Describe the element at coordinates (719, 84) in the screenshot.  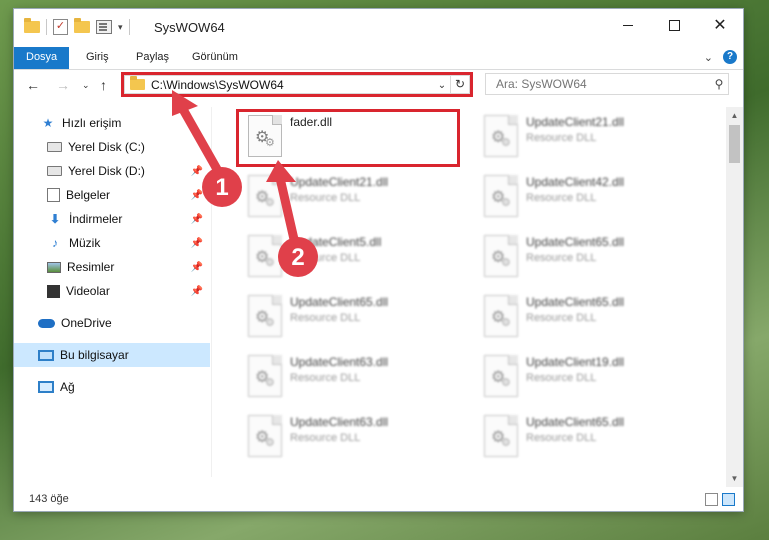
I see `search-icon: ⚲` at that location.